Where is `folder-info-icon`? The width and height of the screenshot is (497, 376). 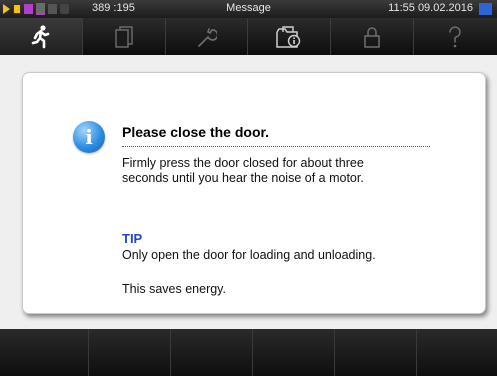 folder-info-icon is located at coordinates (288, 36).